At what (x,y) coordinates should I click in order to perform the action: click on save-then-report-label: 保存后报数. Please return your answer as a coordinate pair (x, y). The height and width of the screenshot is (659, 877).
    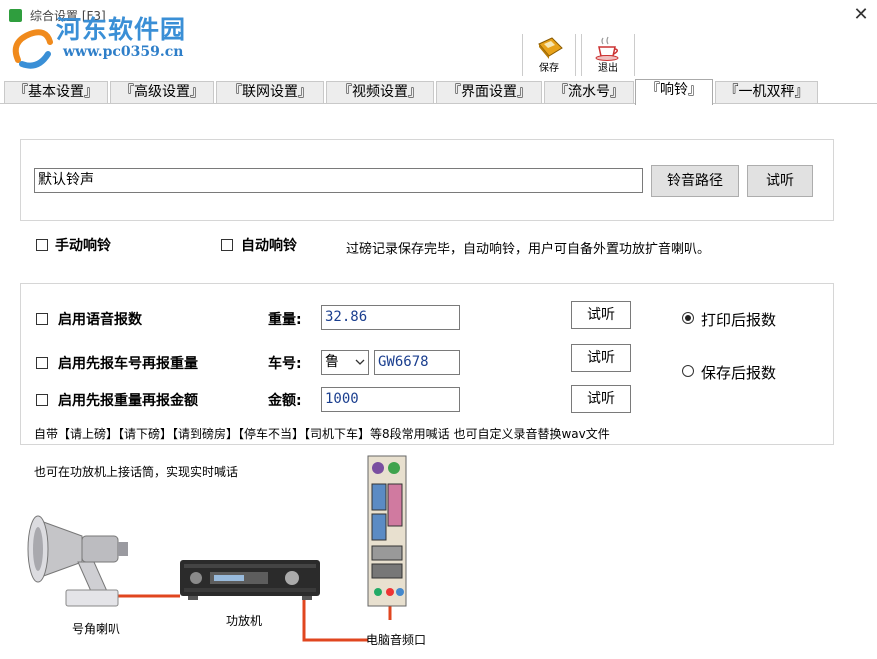
    Looking at the image, I should click on (739, 373).